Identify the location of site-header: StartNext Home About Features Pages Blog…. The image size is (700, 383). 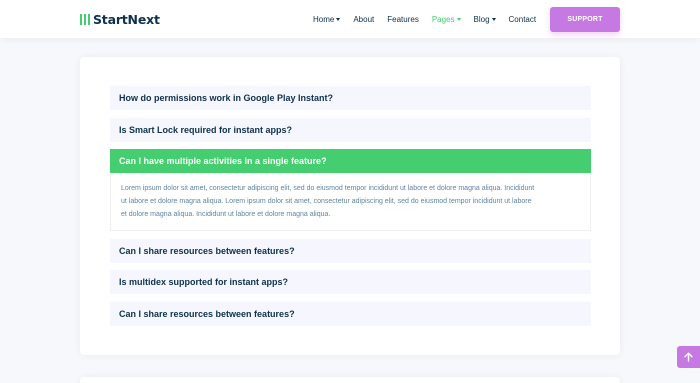
(350, 19).